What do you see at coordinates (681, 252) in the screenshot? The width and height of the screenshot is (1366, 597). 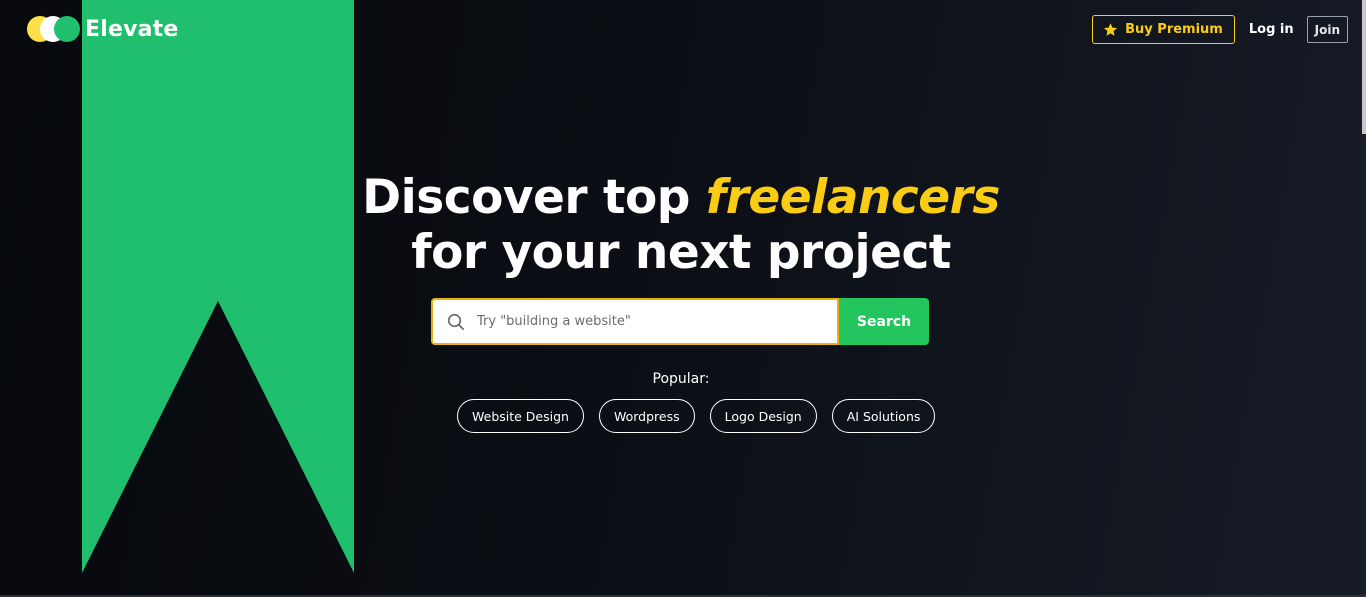 I see `hero-title-part2: for your next project` at bounding box center [681, 252].